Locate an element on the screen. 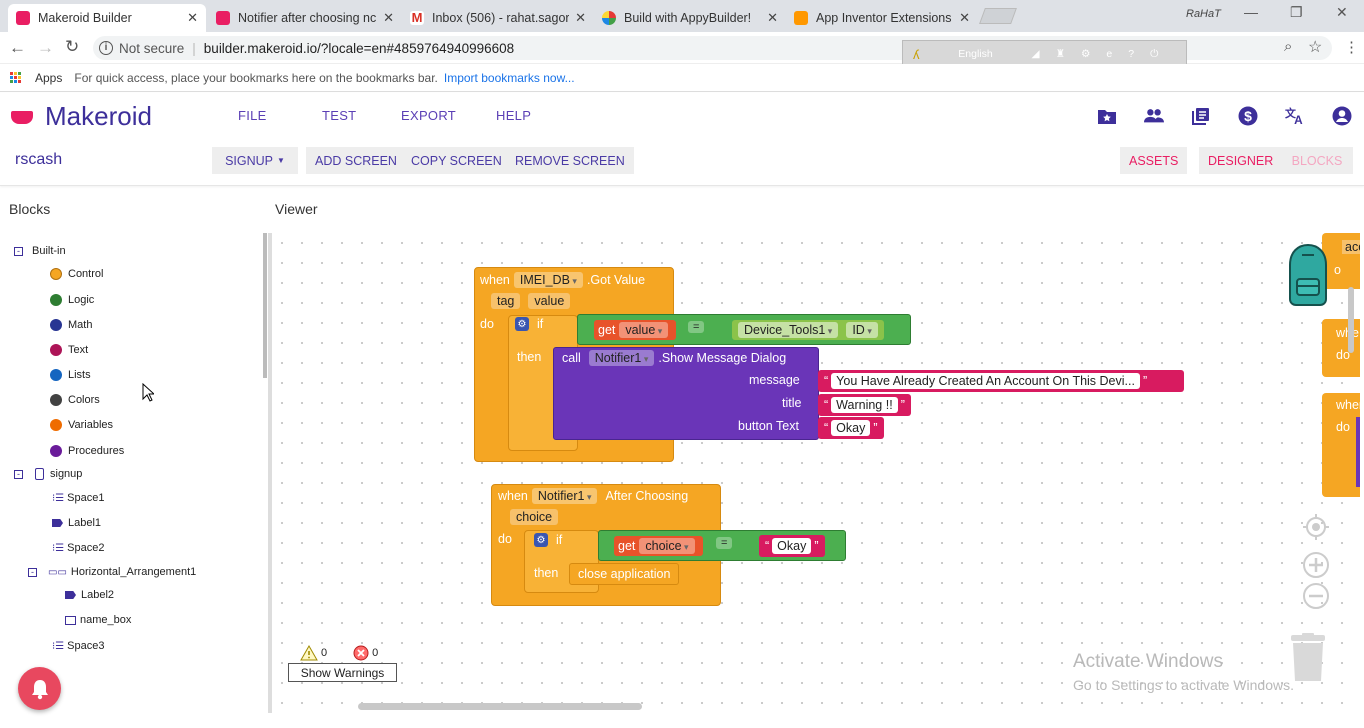 The image size is (1364, 728). title-text: Warning !! is located at coordinates (864, 405).